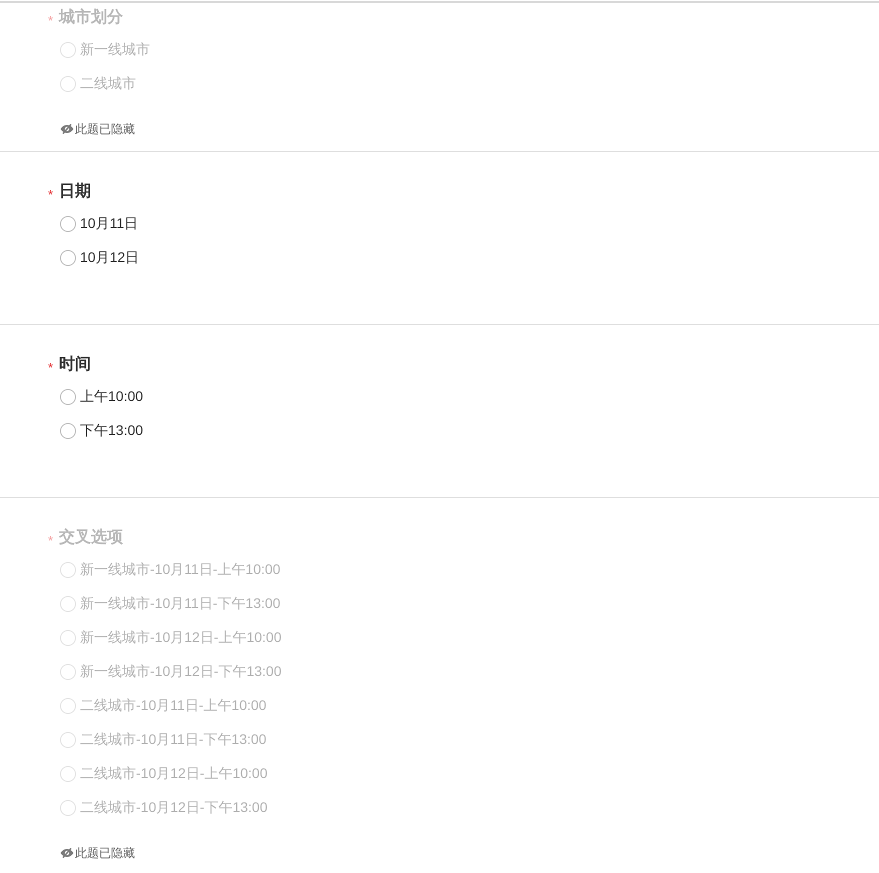 The width and height of the screenshot is (879, 873). Describe the element at coordinates (75, 192) in the screenshot. I see `question-title: 日期` at that location.